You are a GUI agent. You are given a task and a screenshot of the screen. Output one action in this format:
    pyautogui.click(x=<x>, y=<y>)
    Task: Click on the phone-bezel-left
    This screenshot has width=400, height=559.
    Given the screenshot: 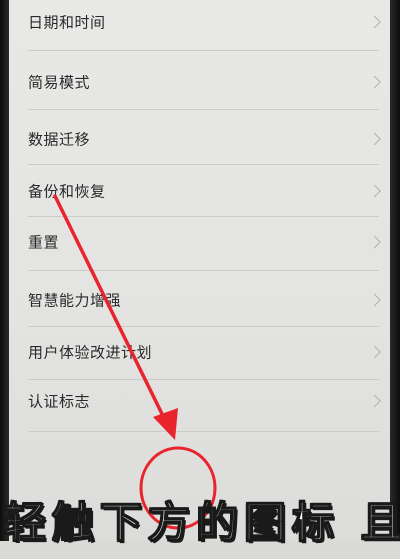 What is the action you would take?
    pyautogui.click(x=4, y=270)
    